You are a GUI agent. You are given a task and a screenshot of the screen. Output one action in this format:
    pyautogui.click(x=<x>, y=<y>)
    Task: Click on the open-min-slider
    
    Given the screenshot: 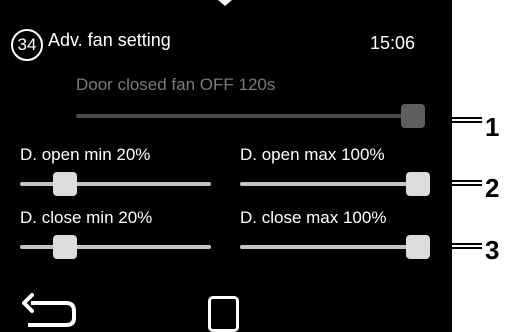 What is the action you would take?
    pyautogui.click(x=115, y=184)
    